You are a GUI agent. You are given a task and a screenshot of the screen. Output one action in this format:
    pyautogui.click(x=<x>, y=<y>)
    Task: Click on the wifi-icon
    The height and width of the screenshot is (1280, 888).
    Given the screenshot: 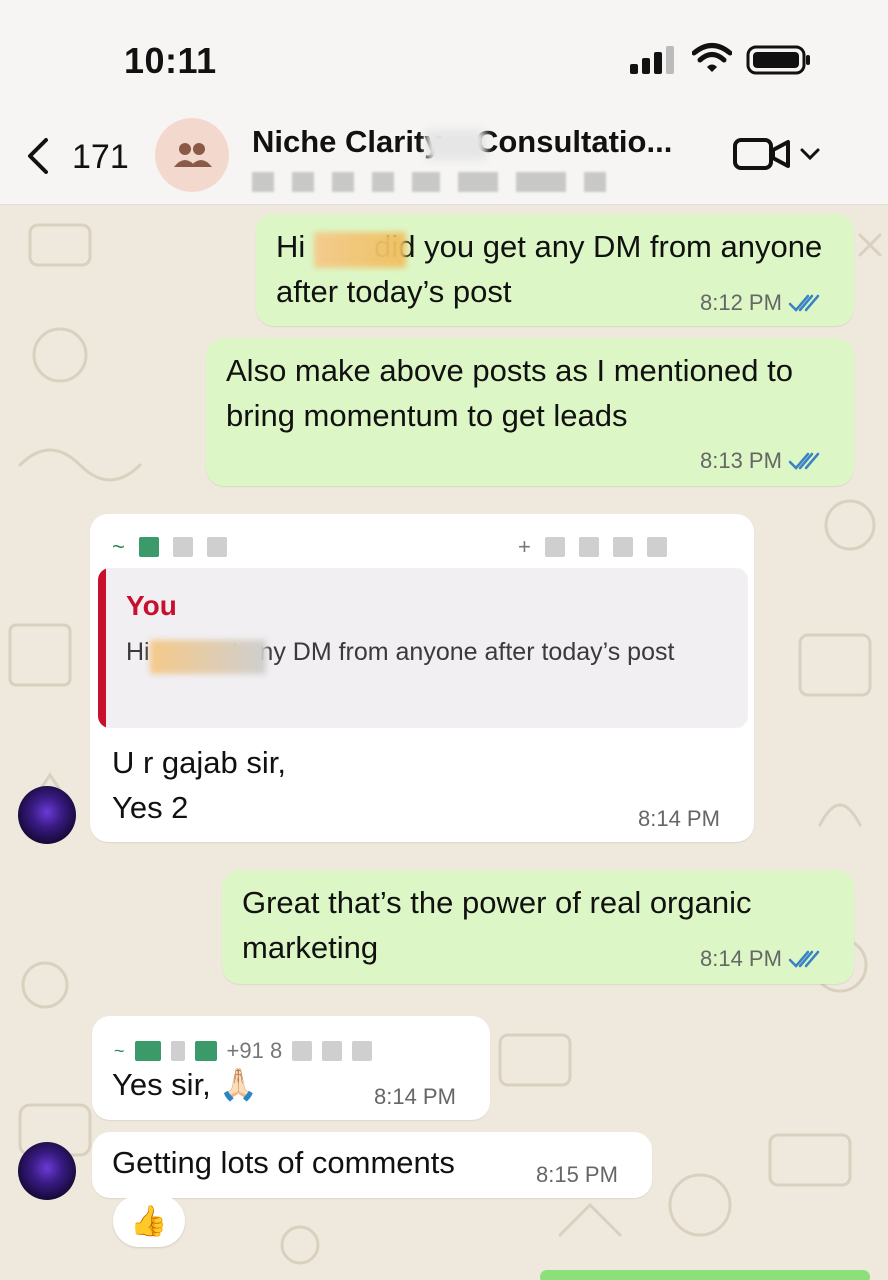 What is the action you would take?
    pyautogui.click(x=712, y=57)
    